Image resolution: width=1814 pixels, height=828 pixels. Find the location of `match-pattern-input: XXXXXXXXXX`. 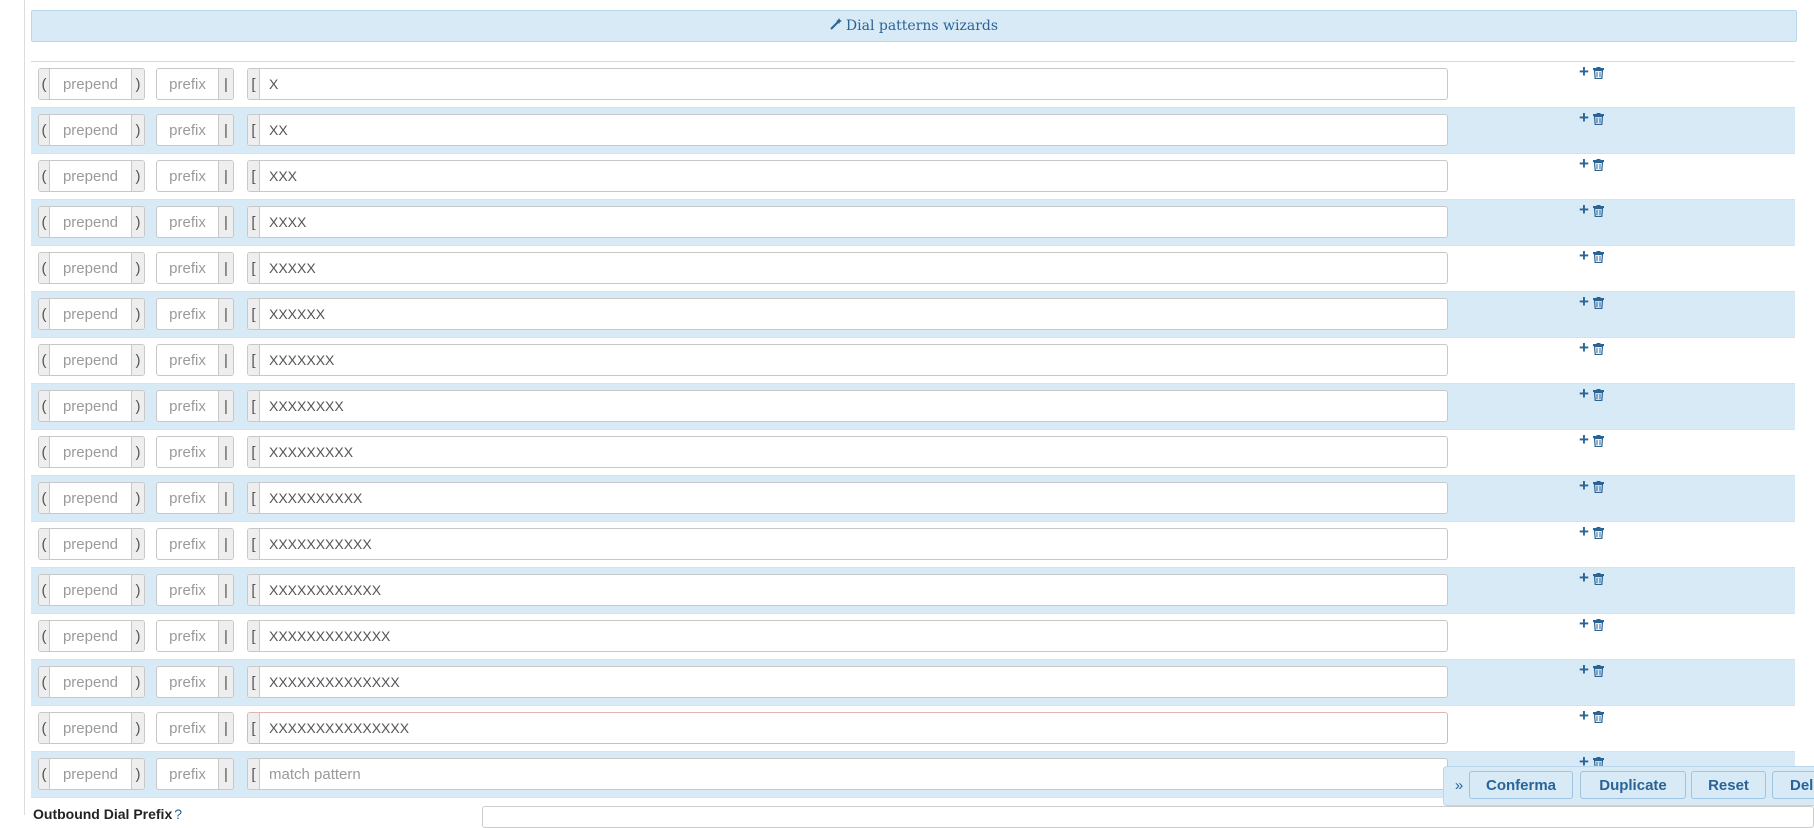

match-pattern-input: XXXXXXXXXX is located at coordinates (855, 498).